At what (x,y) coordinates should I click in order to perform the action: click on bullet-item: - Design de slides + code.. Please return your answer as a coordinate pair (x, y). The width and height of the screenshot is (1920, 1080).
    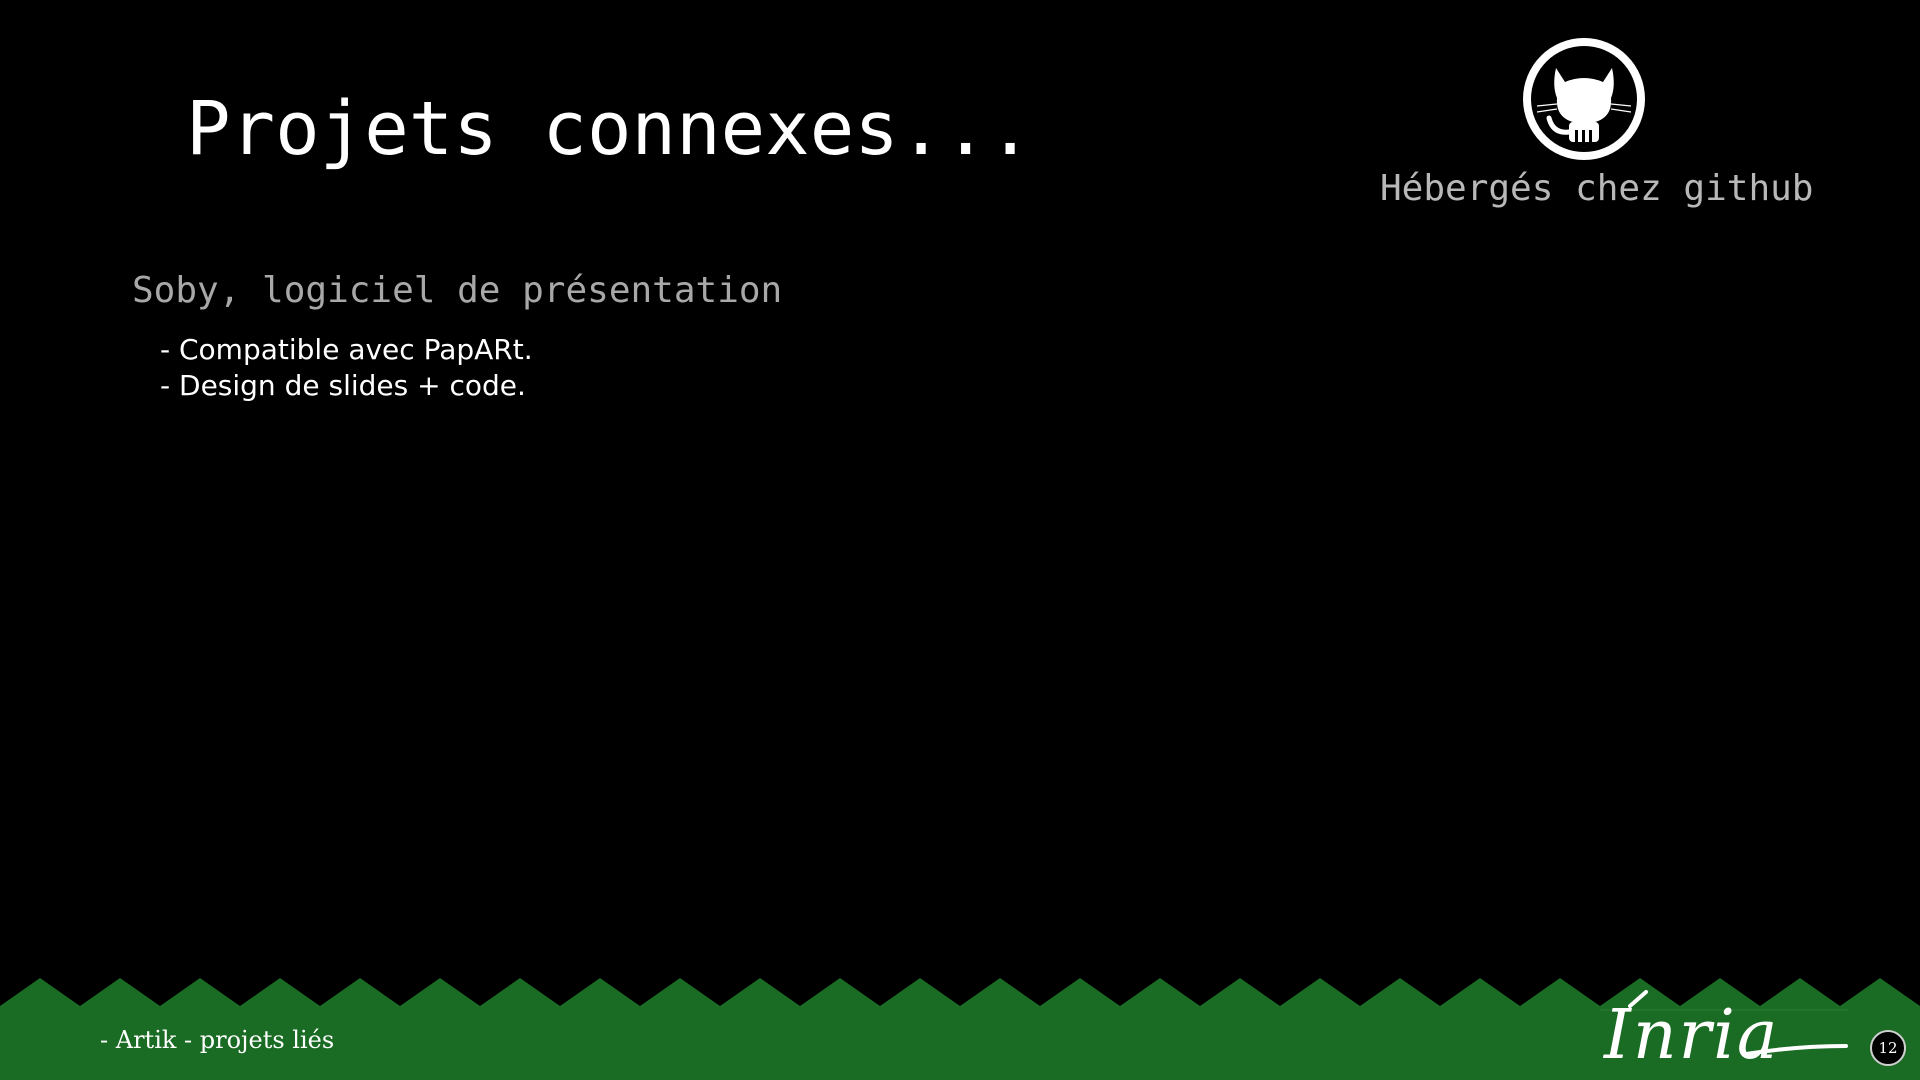
    Looking at the image, I should click on (343, 385).